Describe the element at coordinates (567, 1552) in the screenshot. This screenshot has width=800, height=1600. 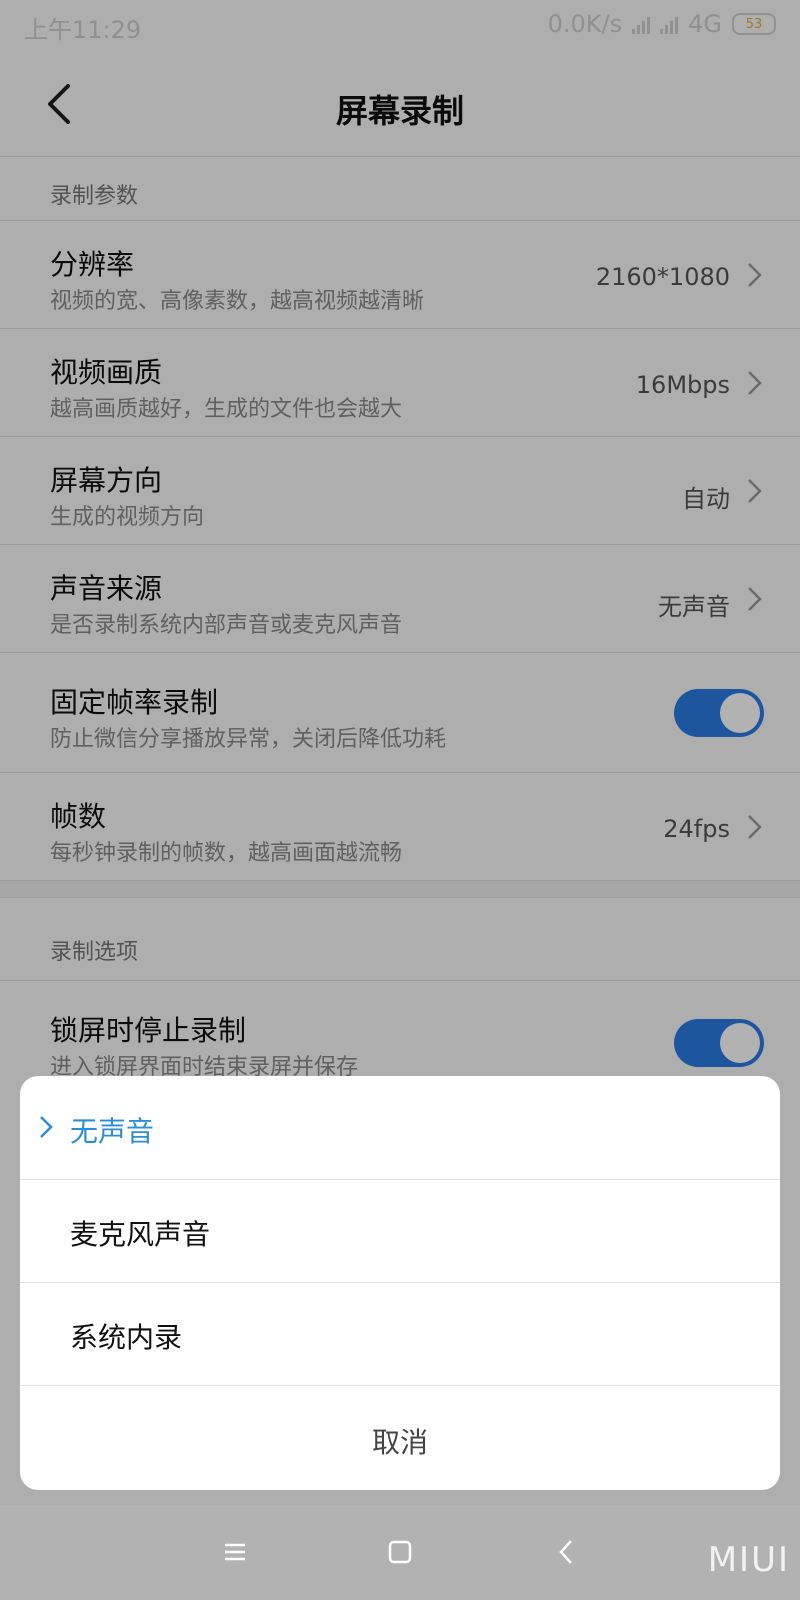
I see `back-nav-icon` at that location.